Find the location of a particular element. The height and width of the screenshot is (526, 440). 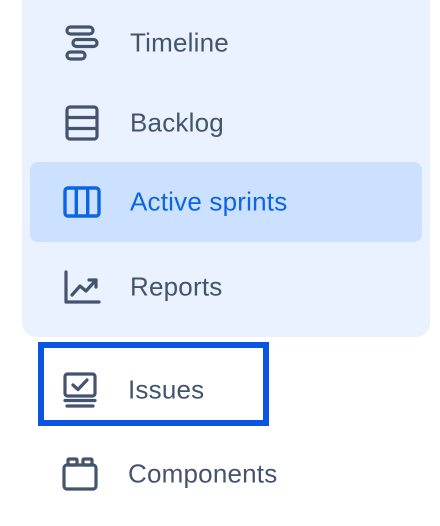

sidebar-item-timeline: Timeline is located at coordinates (226, 43).